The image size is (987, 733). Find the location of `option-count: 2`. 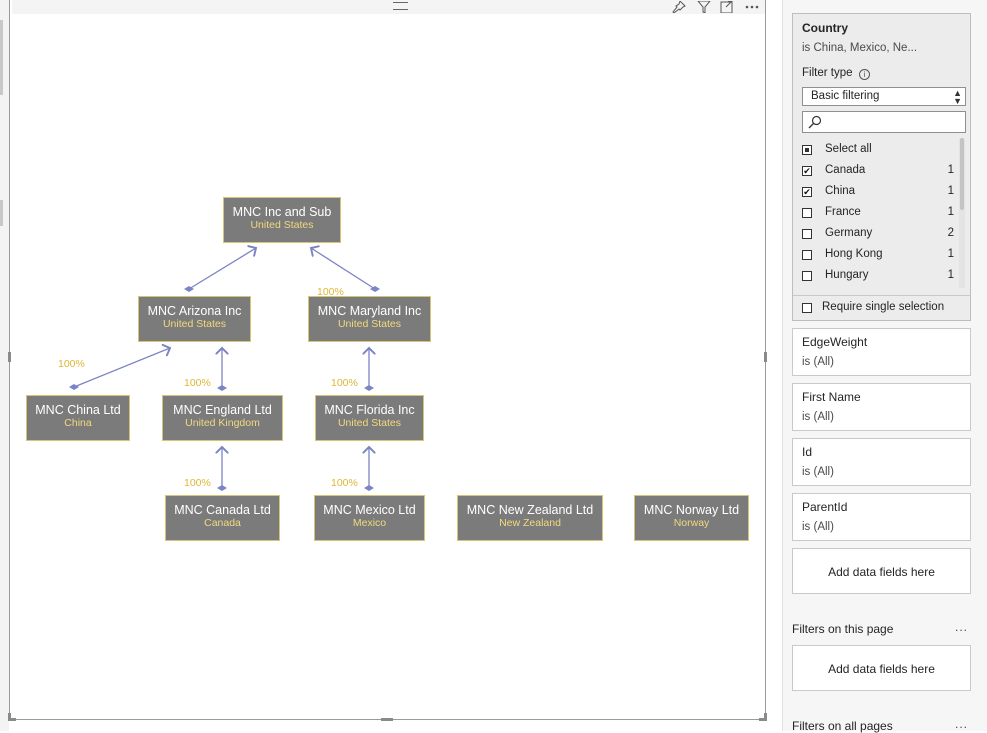

option-count: 2 is located at coordinates (950, 233).